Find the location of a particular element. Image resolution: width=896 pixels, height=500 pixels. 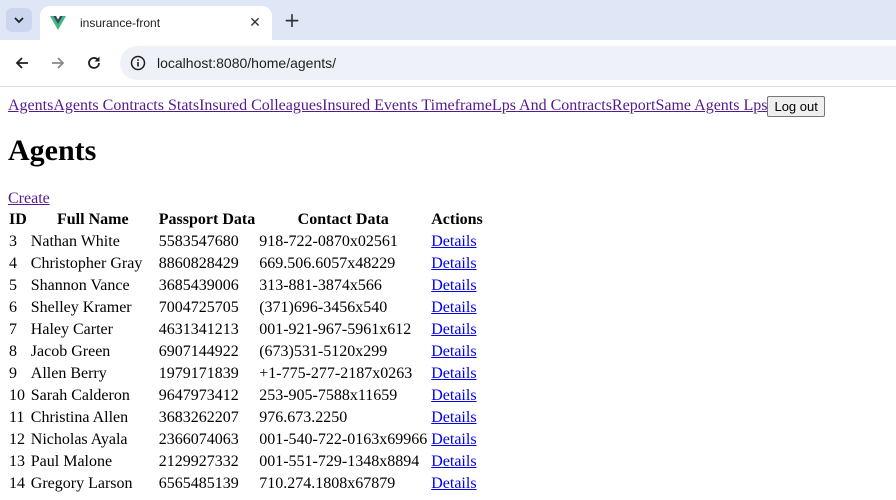

column-header-passport-data: Passport Data is located at coordinates (207, 219).